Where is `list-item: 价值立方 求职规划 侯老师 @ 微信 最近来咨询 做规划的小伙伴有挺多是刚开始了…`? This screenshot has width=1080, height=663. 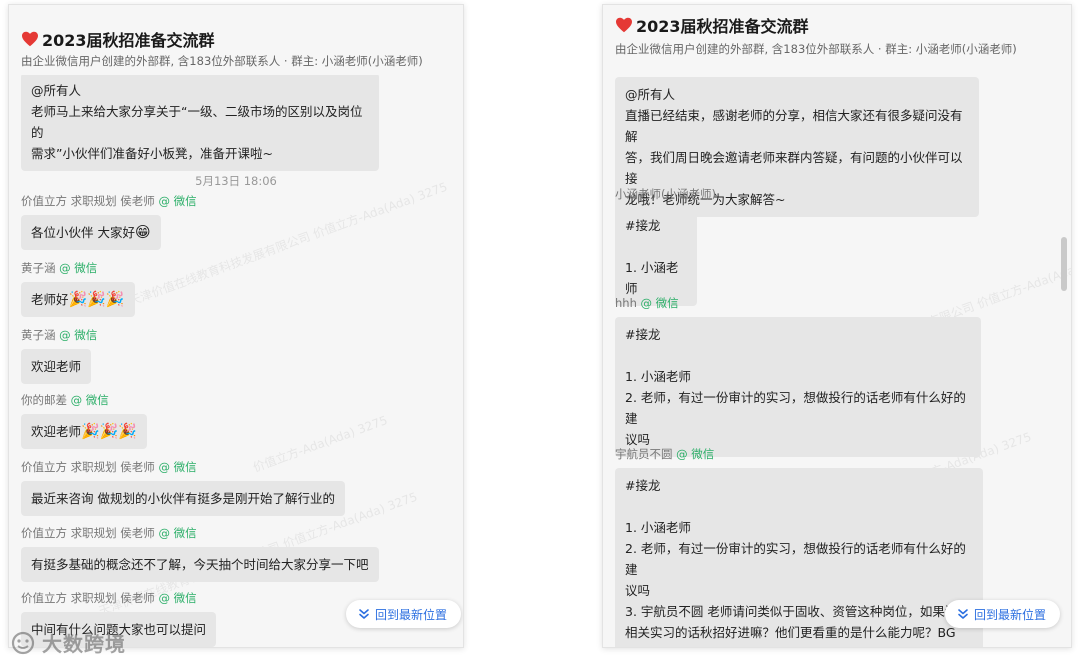
list-item: 价值立方 求职规划 侯老师 @ 微信 最近来咨询 做规划的小伙伴有挺多是刚开始了… is located at coordinates (183, 487).